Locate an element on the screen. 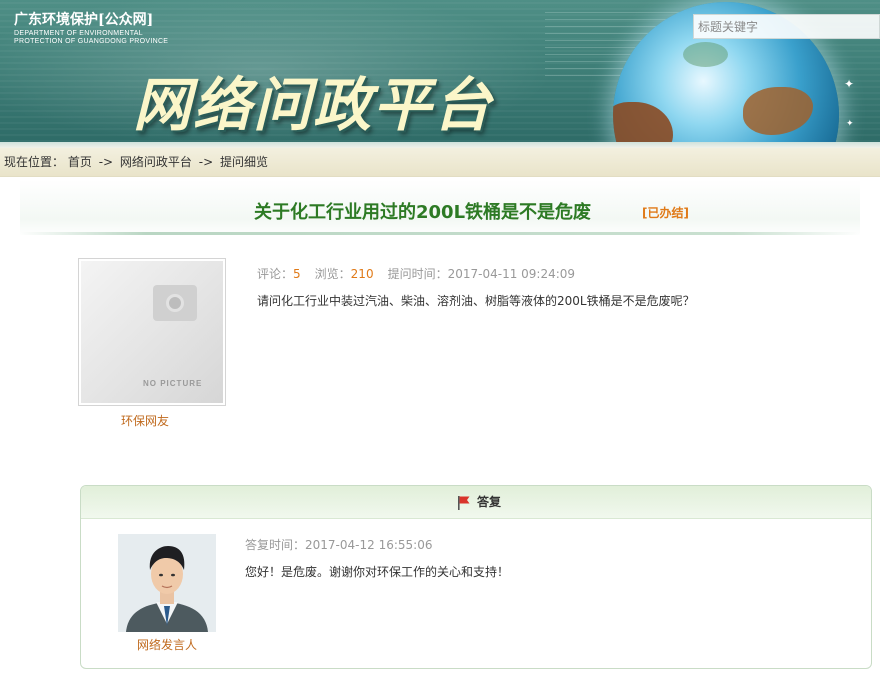 The image size is (880, 676). breadcrumb-home-link: 首页 is located at coordinates (80, 162).